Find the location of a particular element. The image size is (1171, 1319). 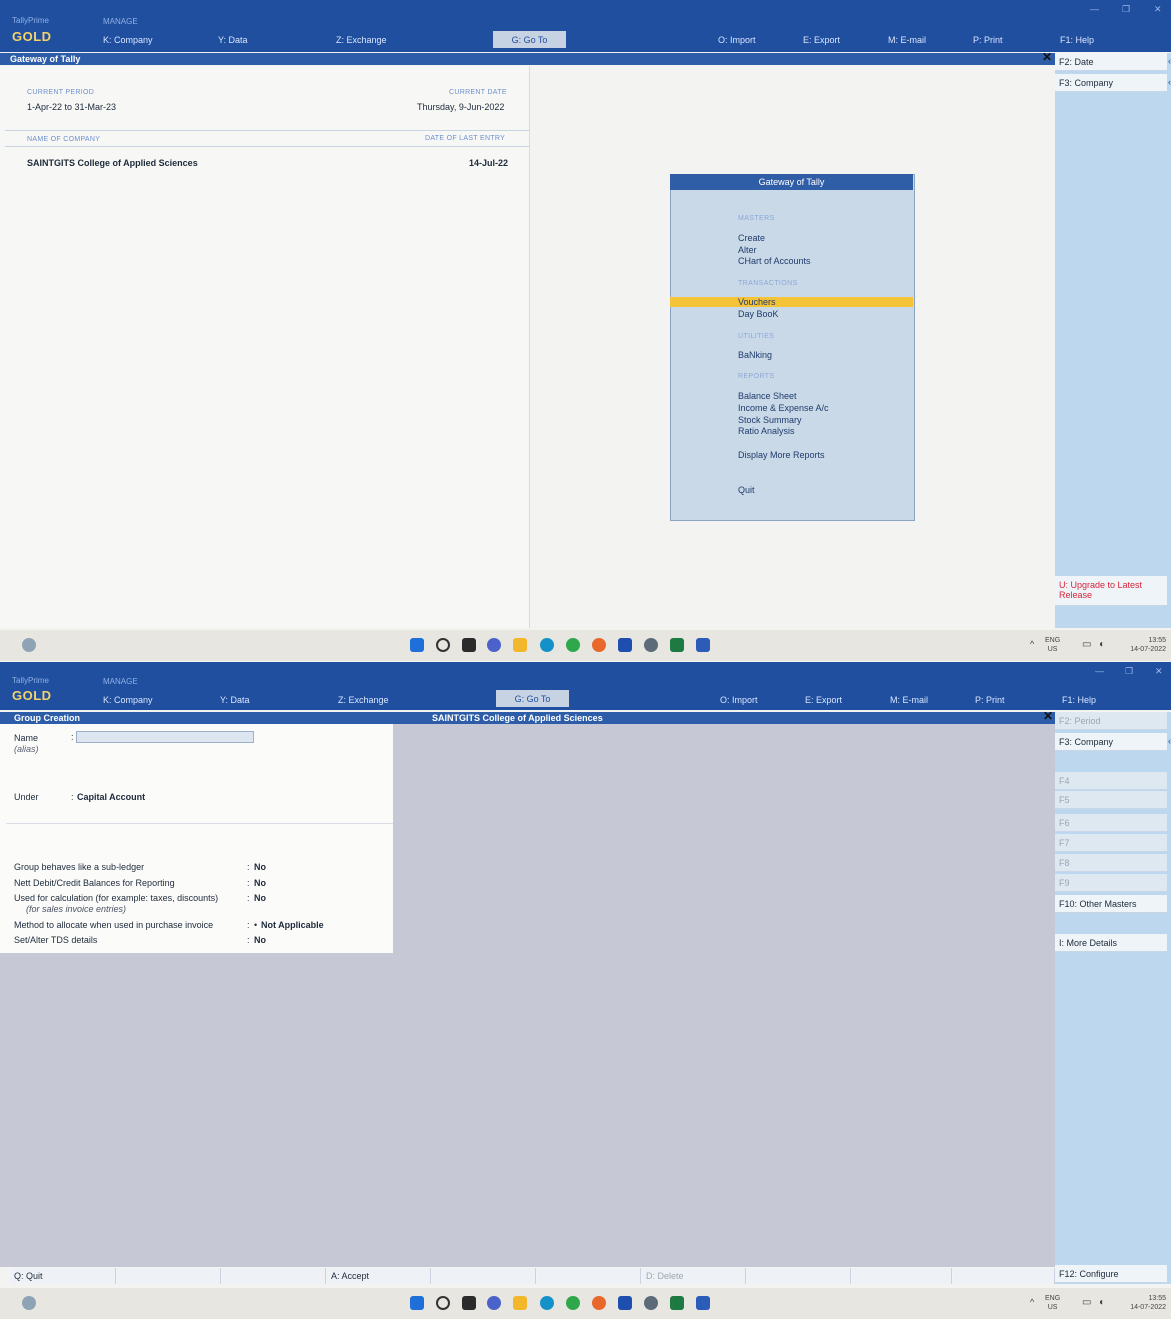

f4-button: F4 is located at coordinates (1111, 781).